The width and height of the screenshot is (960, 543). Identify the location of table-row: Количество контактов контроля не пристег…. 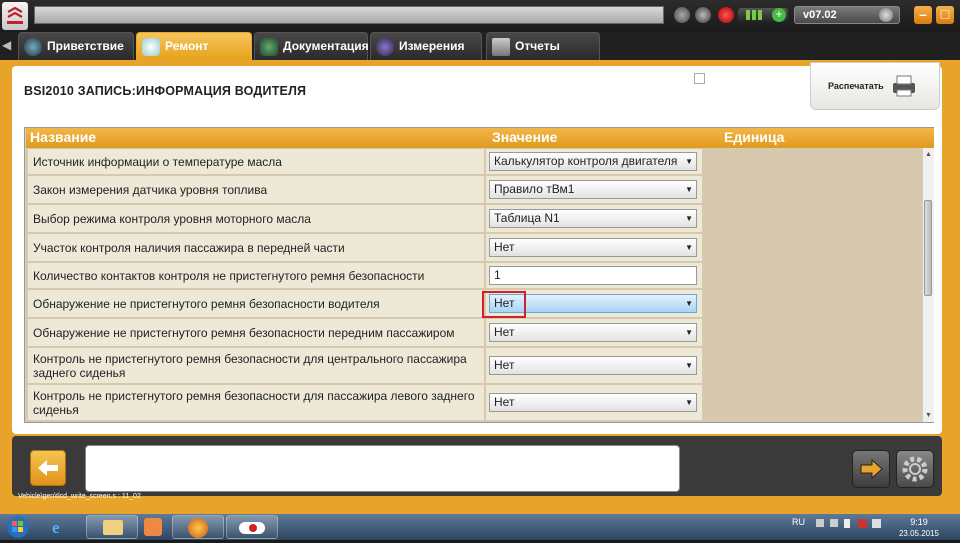
(474, 275).